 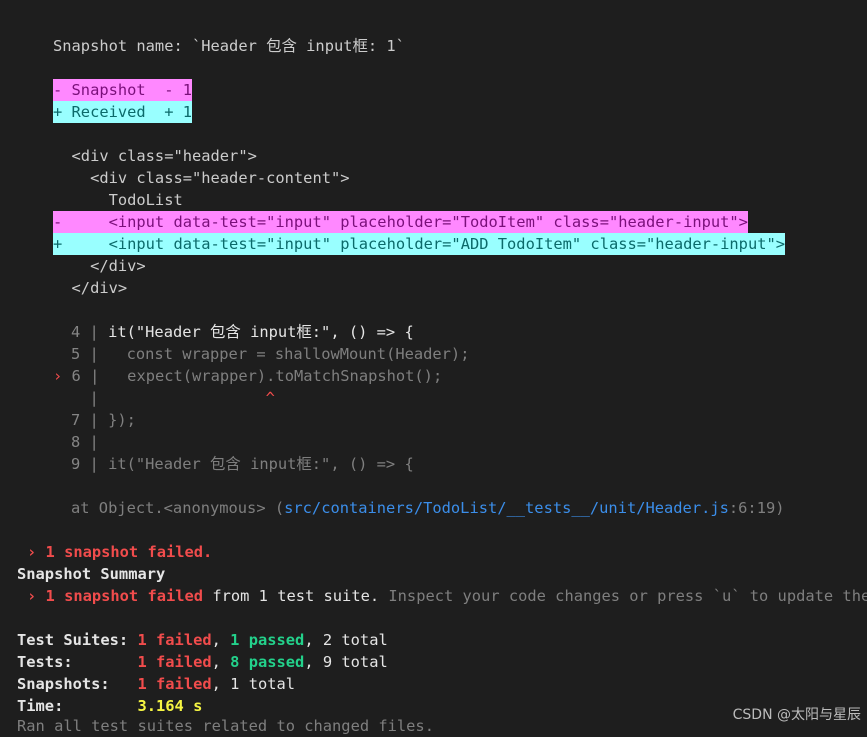 What do you see at coordinates (73, 640) in the screenshot?
I see `stats-label: Test Suites:` at bounding box center [73, 640].